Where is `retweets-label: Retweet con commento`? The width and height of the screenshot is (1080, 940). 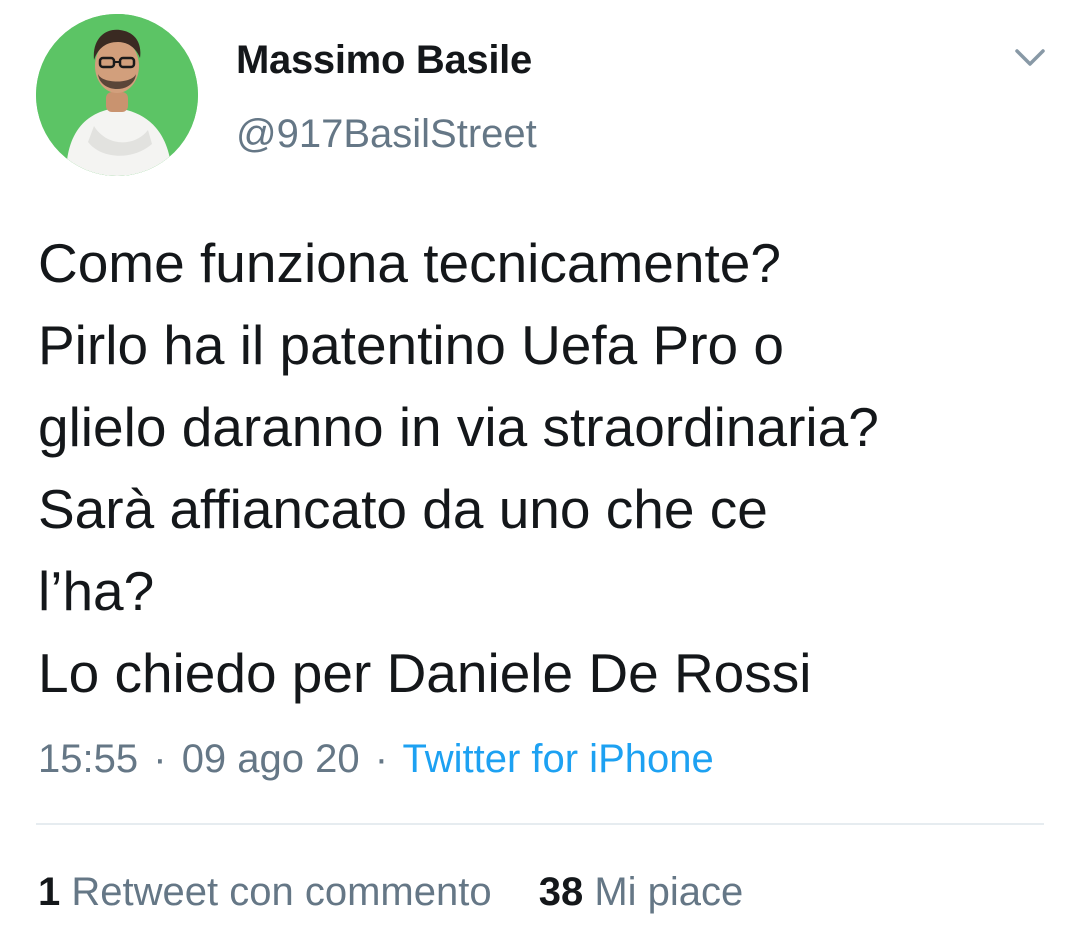 retweets-label: Retweet con commento is located at coordinates (281, 892).